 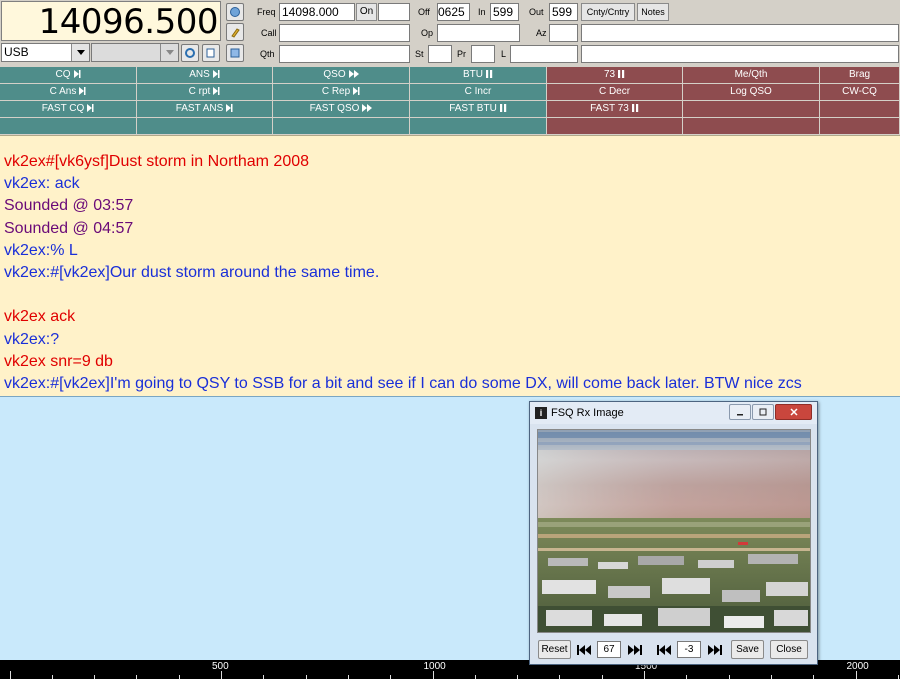 What do you see at coordinates (747, 649) in the screenshot?
I see `save-button: Save` at bounding box center [747, 649].